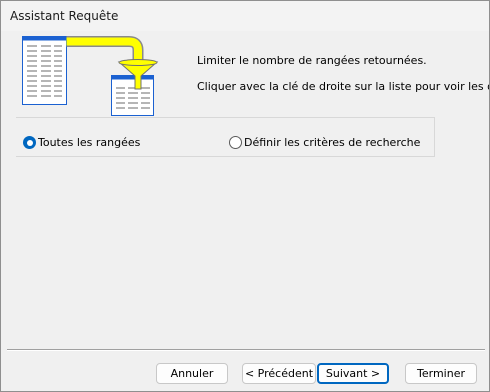  I want to click on source-table-icon, so click(44, 70).